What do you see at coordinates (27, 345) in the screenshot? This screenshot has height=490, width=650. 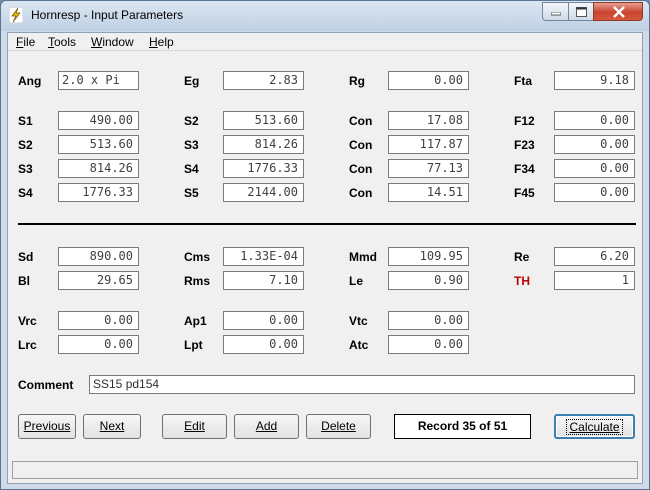 I see `label-lrc: Lrc` at bounding box center [27, 345].